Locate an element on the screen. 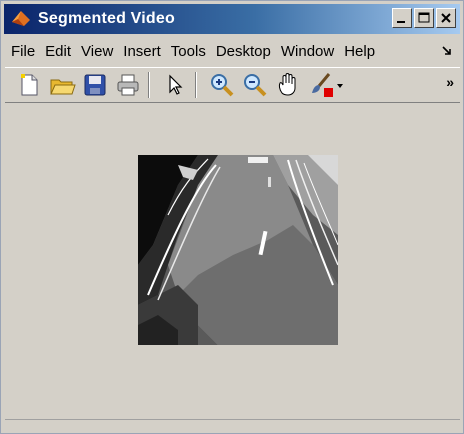 The width and height of the screenshot is (464, 434). toolbar-overflow-icon: » is located at coordinates (450, 82).